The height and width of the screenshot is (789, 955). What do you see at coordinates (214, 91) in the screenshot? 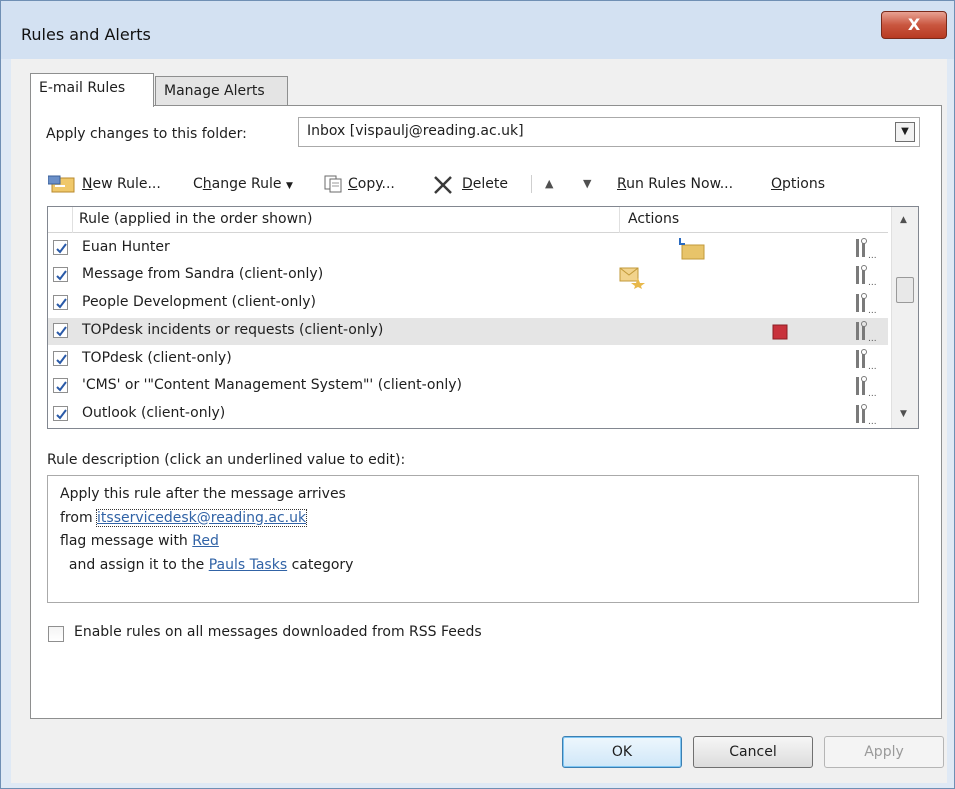
I see `tab-manage-alerts-label: Manage Alerts` at bounding box center [214, 91].